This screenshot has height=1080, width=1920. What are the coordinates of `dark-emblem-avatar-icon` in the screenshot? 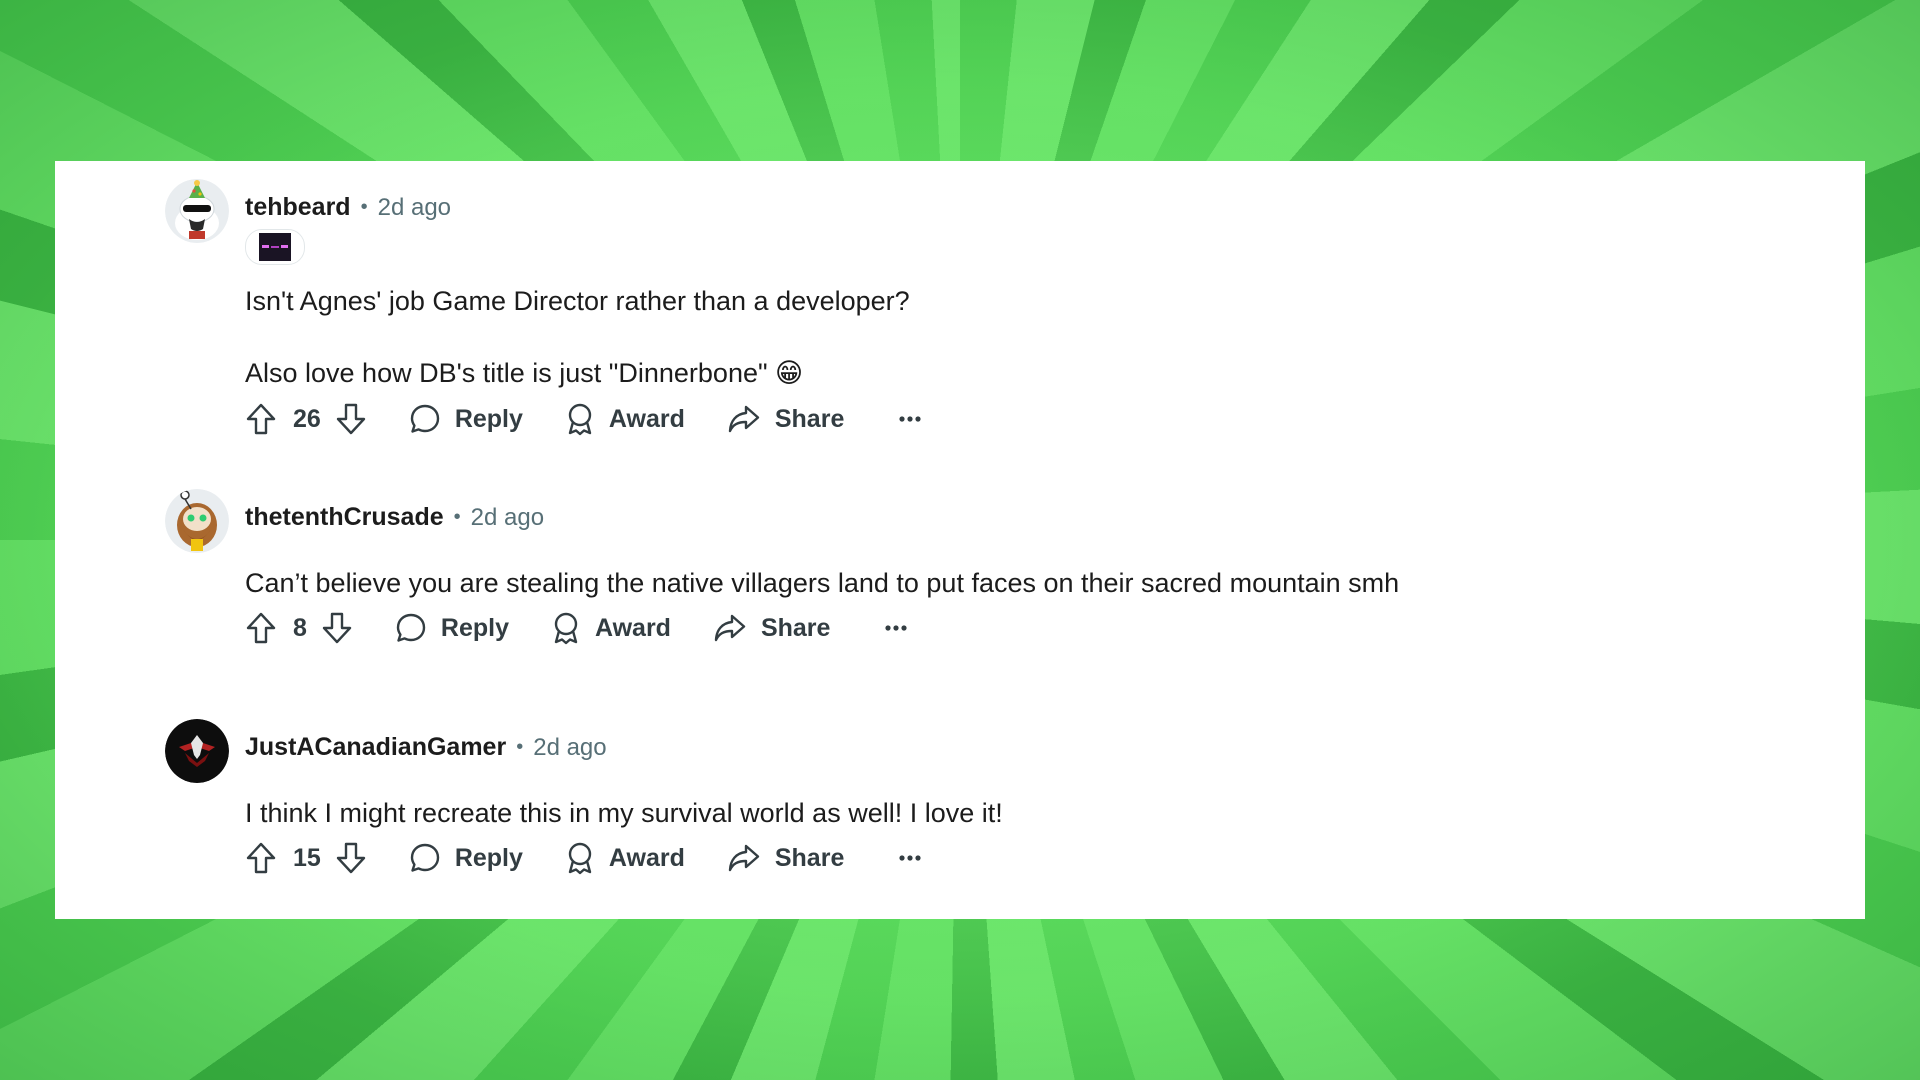 It's located at (197, 751).